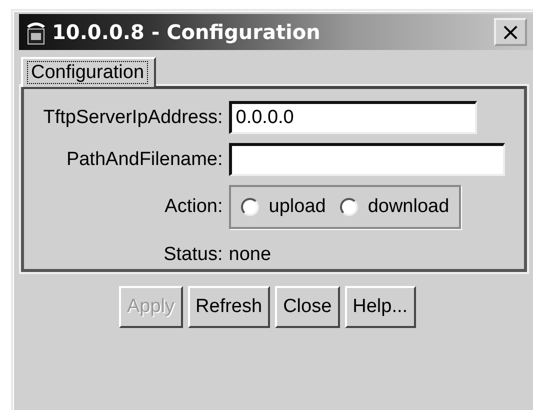 Image resolution: width=533 pixels, height=410 pixels. What do you see at coordinates (250, 255) in the screenshot?
I see `status-value: none` at bounding box center [250, 255].